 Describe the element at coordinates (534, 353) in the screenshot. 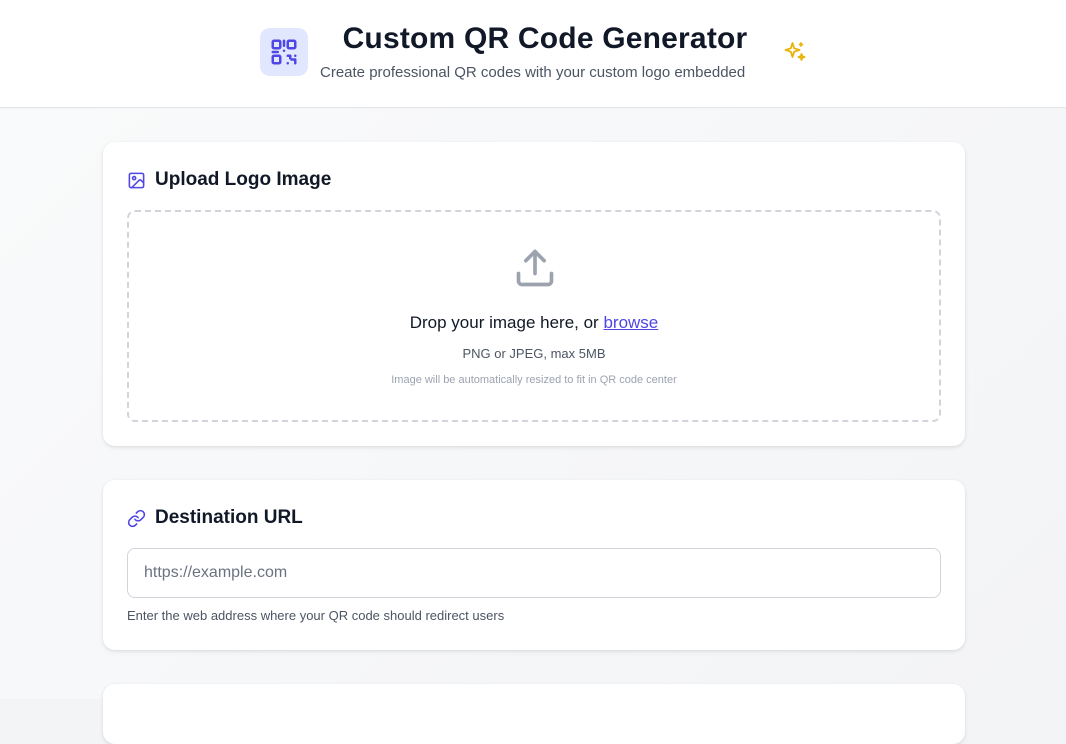

I see `format-hint: PNG or JPEG, max 5MB` at that location.